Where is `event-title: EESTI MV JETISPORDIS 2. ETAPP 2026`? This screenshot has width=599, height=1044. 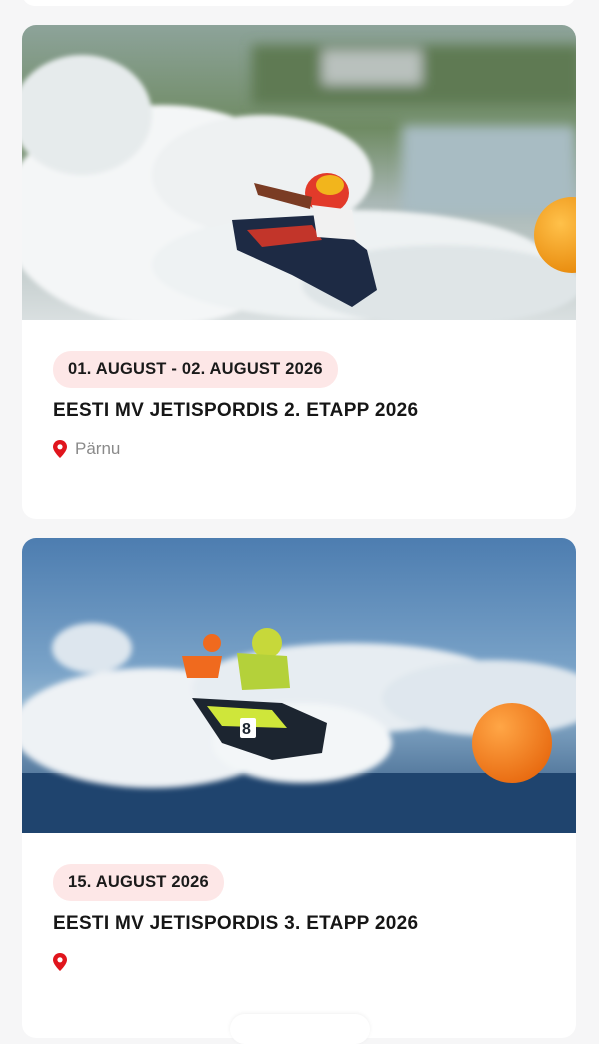 event-title: EESTI MV JETISPORDIS 2. ETAPP 2026 is located at coordinates (314, 411).